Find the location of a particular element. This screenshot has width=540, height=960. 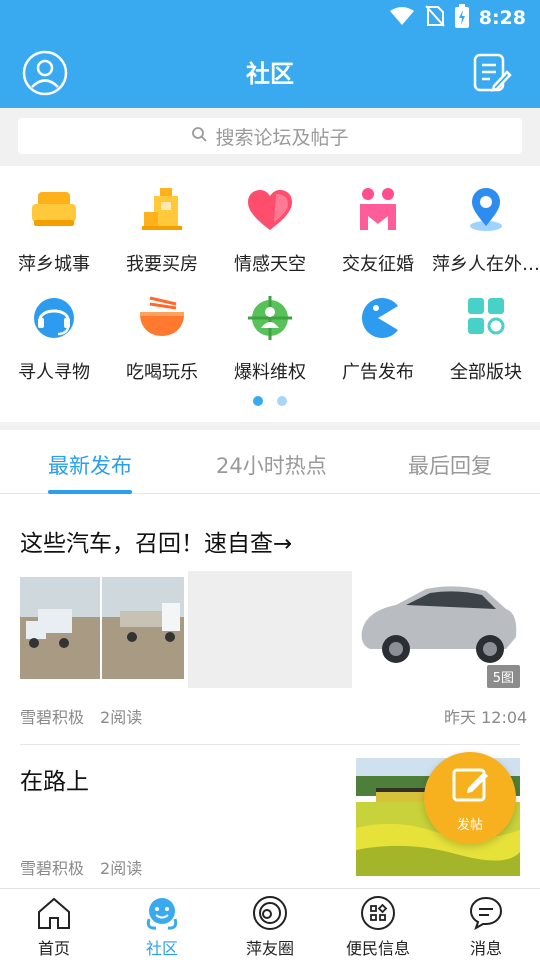

category-item: 爆料维权 is located at coordinates (270, 328).